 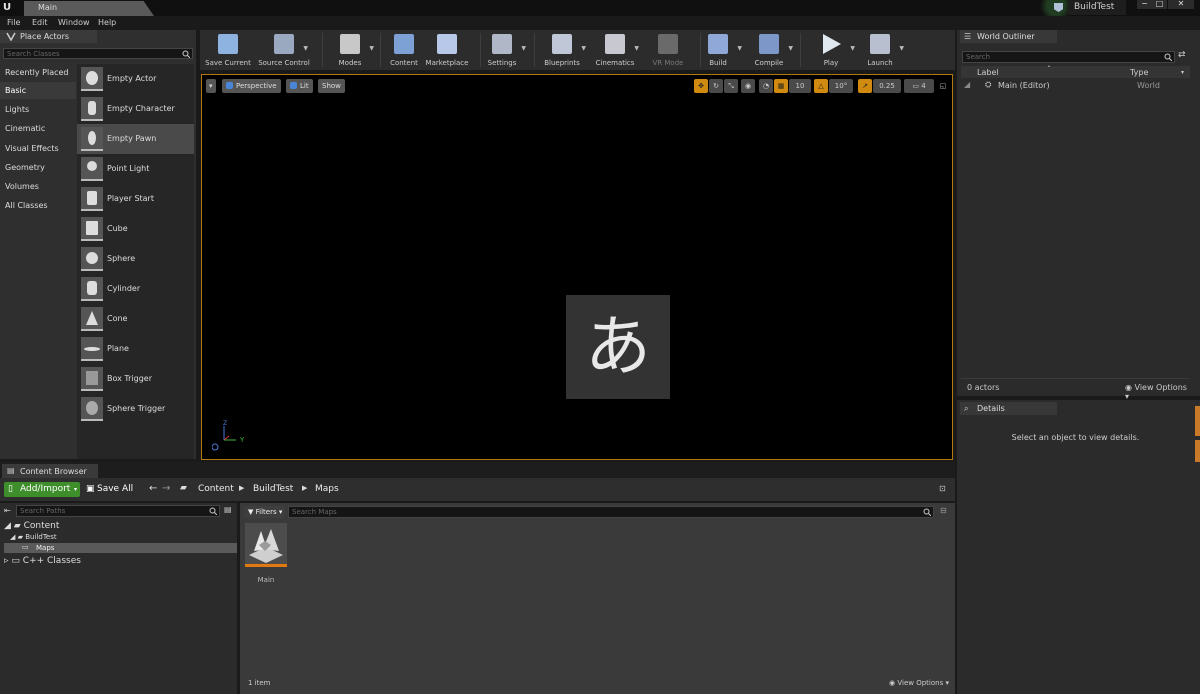 I want to click on actor-cylinder: Cylinder, so click(x=135, y=289).